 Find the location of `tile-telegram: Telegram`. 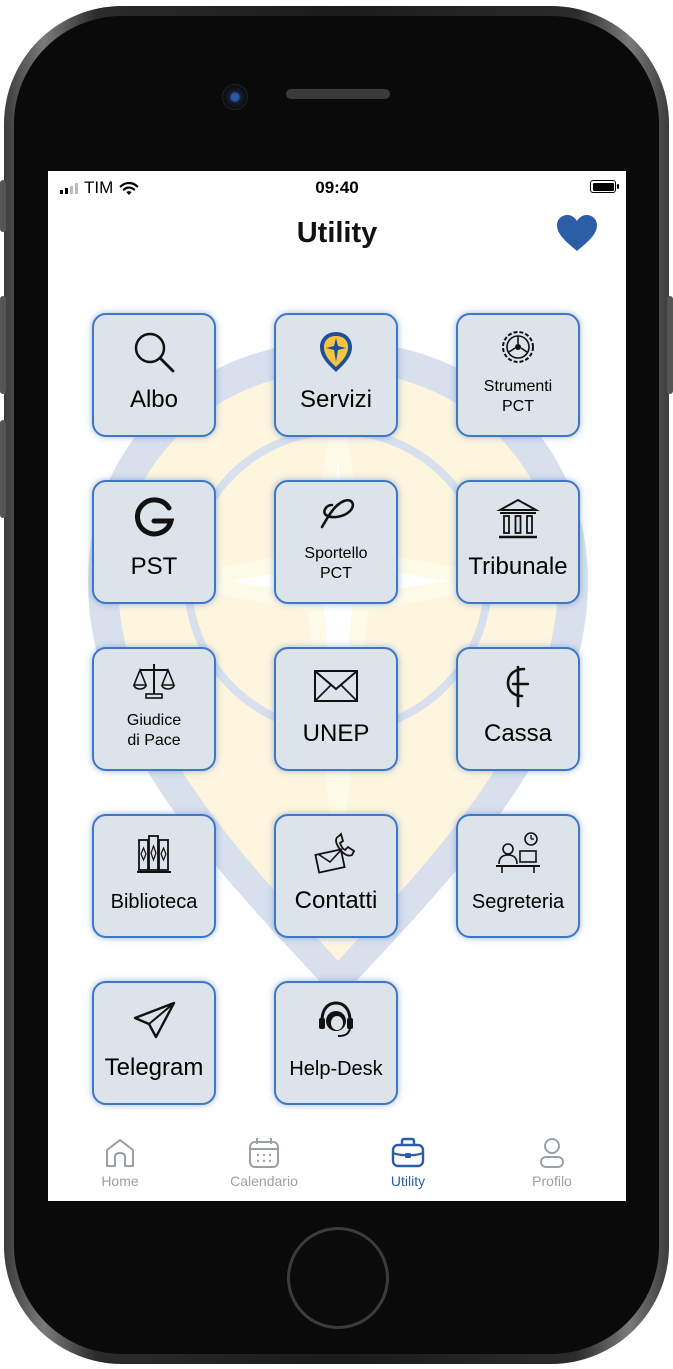

tile-telegram: Telegram is located at coordinates (154, 1043).